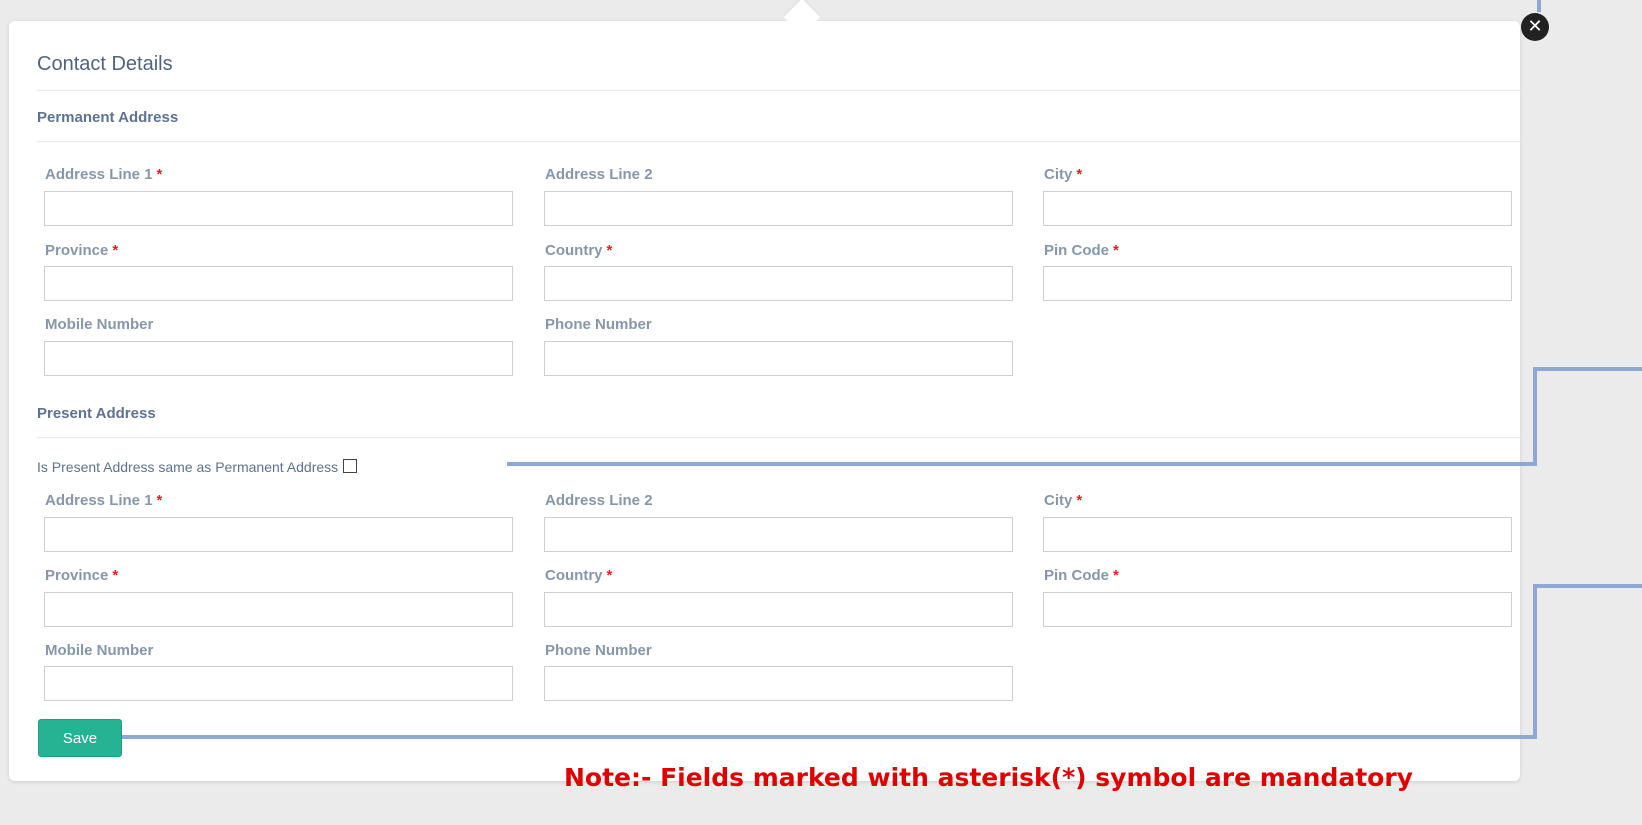 The height and width of the screenshot is (825, 1642). I want to click on present-city-input, so click(1277, 534).